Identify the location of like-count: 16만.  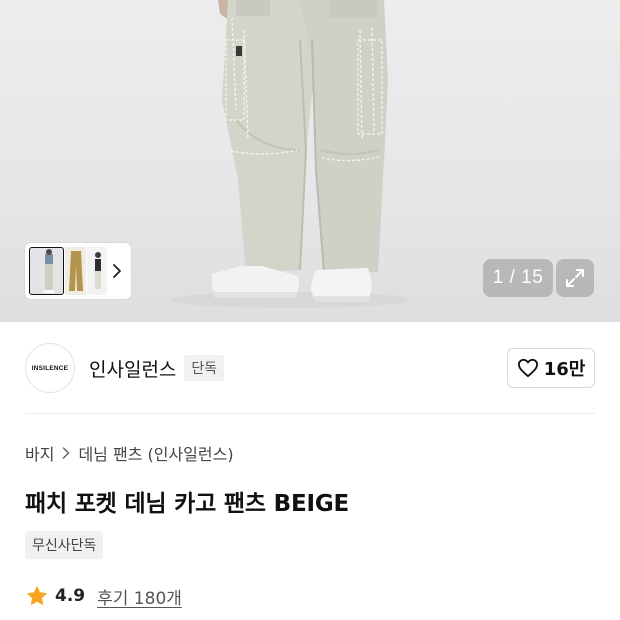
(564, 369).